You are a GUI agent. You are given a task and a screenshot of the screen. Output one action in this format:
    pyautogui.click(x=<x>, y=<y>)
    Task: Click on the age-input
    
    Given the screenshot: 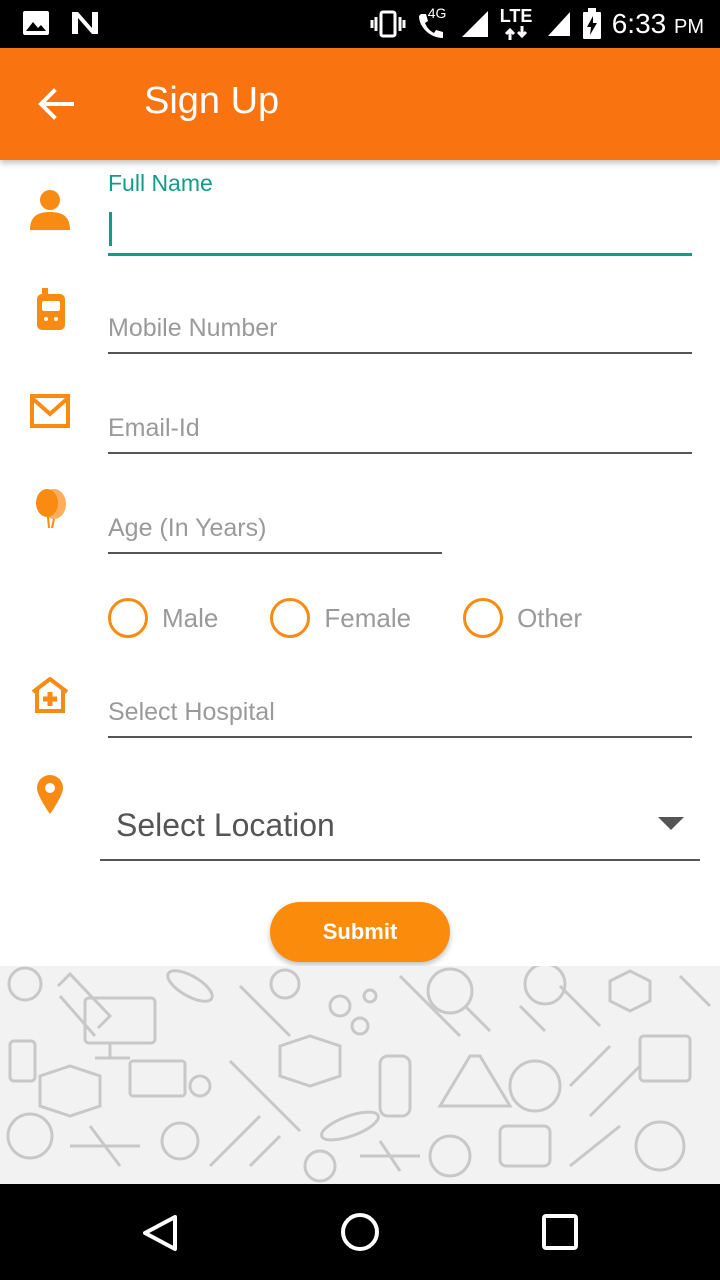 What is the action you would take?
    pyautogui.click(x=275, y=529)
    